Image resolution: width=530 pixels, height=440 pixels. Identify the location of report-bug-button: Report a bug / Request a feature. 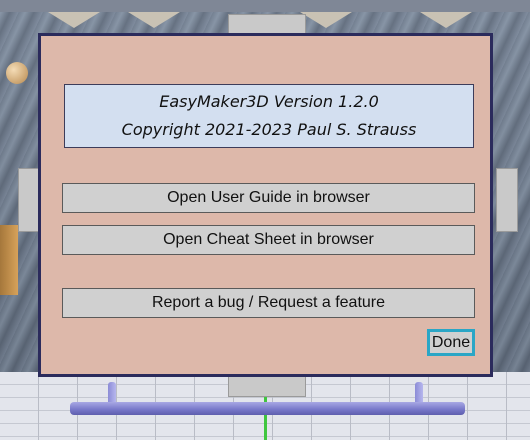
(268, 303).